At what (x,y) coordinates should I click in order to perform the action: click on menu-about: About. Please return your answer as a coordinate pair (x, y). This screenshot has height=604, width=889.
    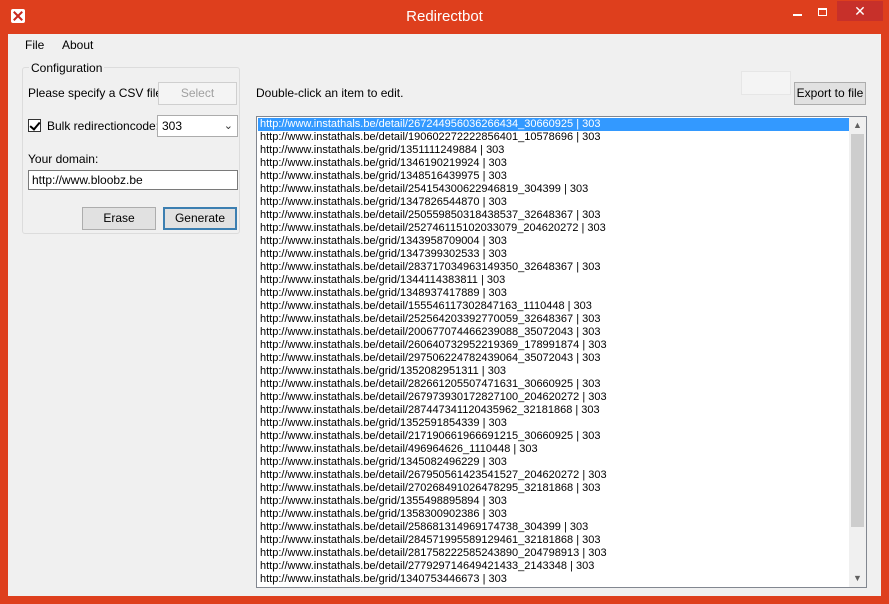
    Looking at the image, I should click on (77, 45).